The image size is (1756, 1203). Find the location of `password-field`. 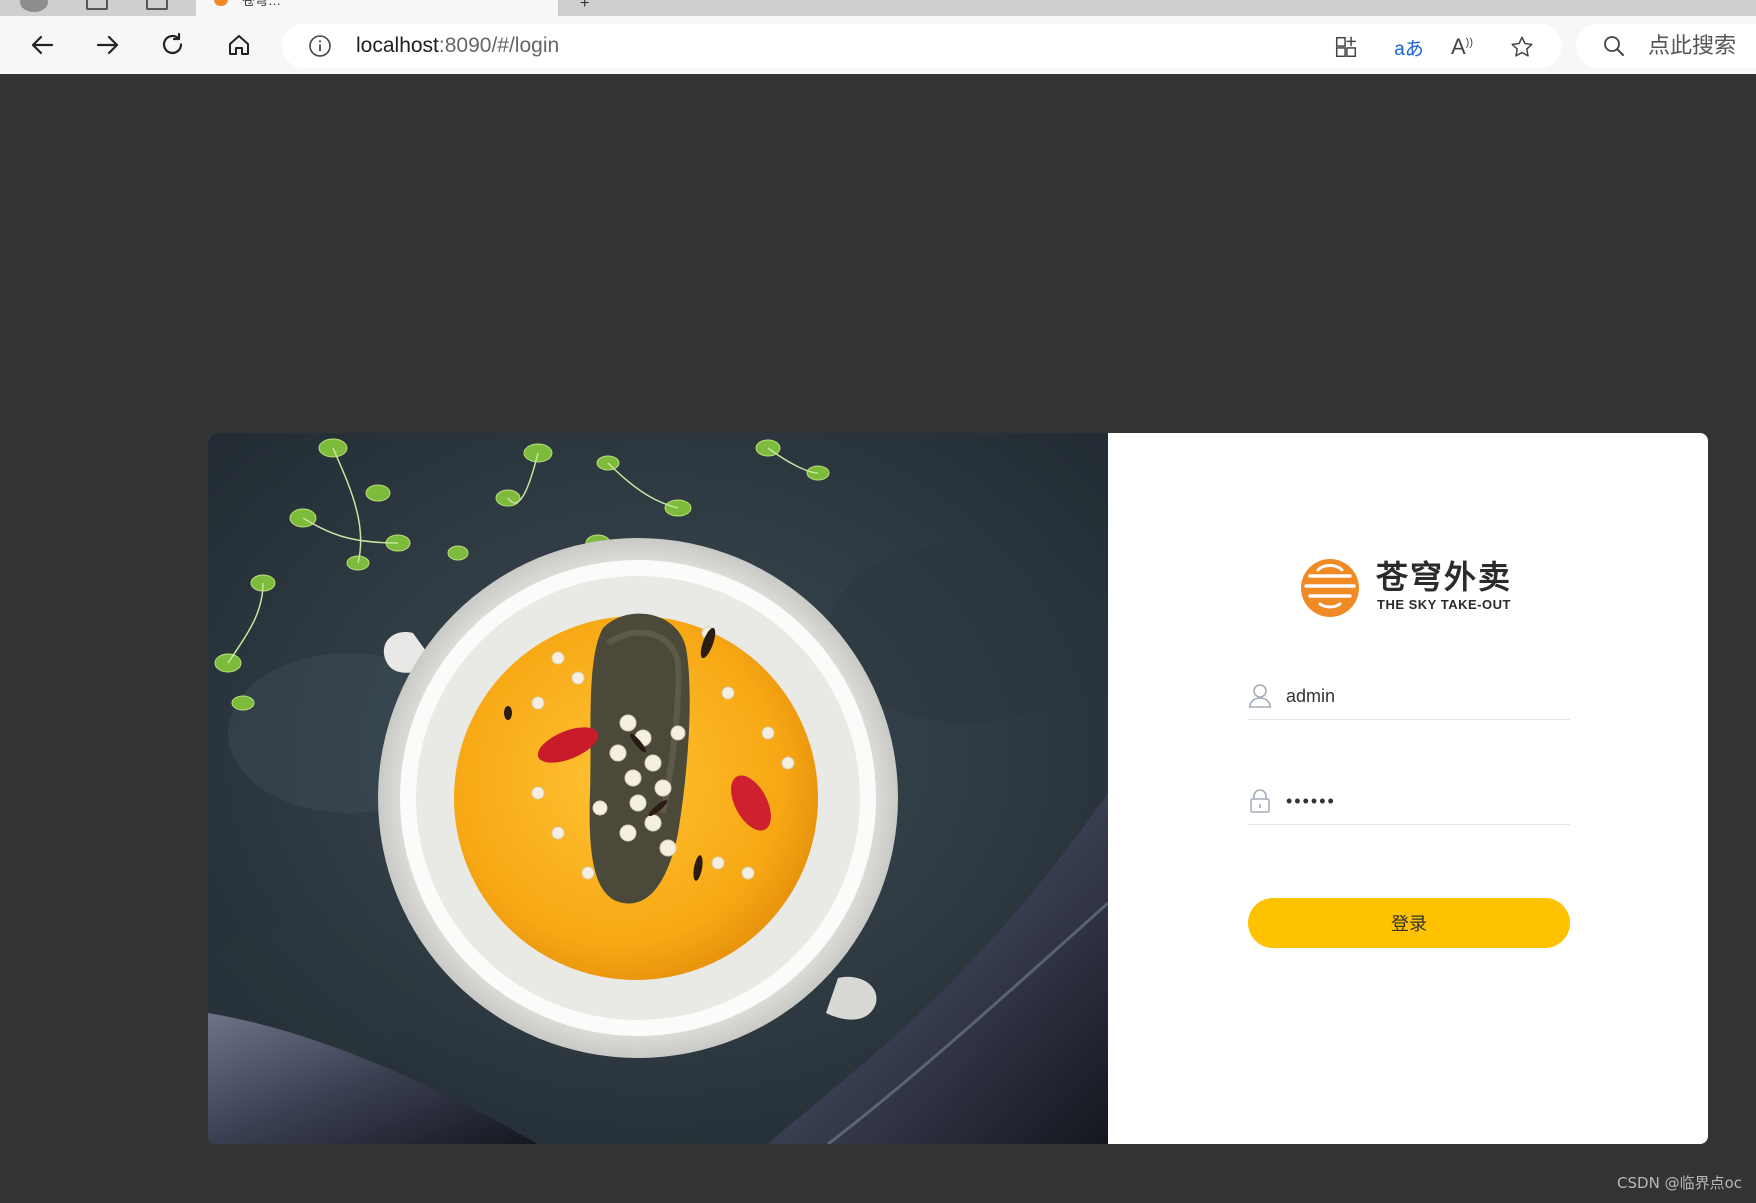

password-field is located at coordinates (1409, 801).